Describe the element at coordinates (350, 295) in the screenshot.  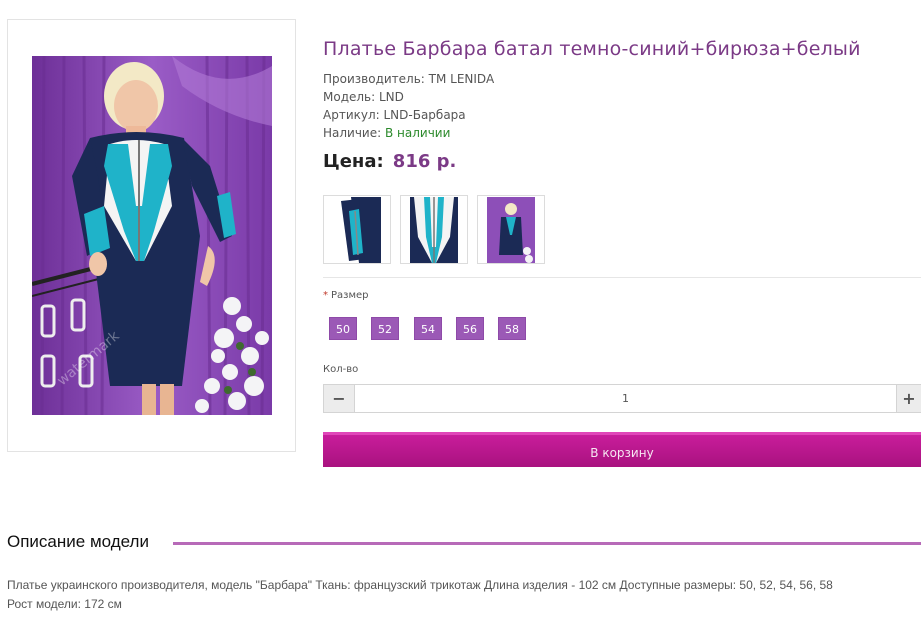
I see `size-label-text: Размер` at that location.